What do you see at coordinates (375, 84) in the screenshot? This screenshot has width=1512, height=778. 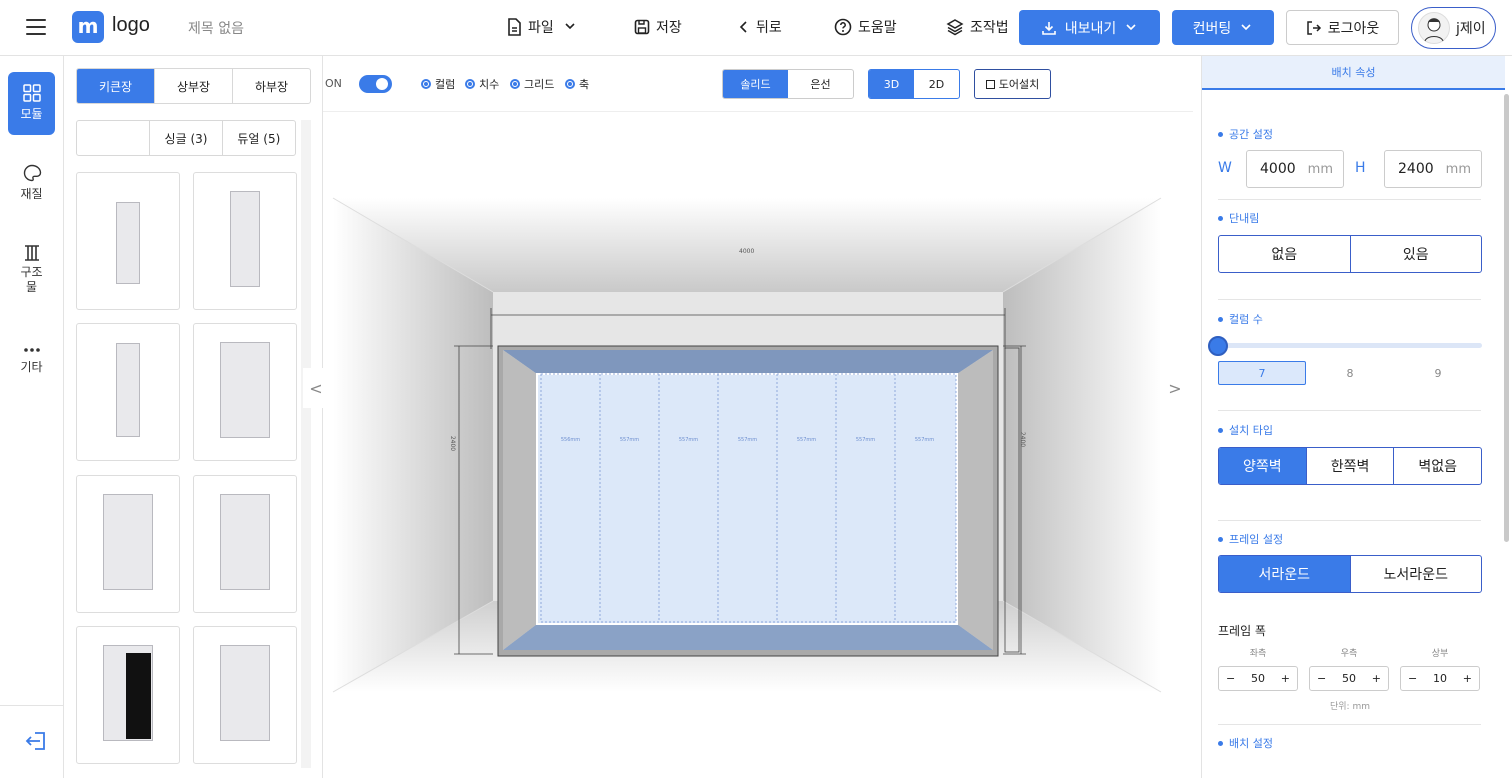 I see `toggle-switch` at bounding box center [375, 84].